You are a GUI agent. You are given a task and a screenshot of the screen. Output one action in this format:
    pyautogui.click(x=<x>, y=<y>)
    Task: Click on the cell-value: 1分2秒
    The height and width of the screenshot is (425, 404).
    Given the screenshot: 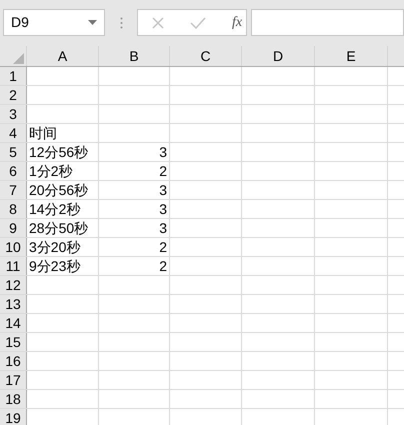 What is the action you would take?
    pyautogui.click(x=51, y=171)
    